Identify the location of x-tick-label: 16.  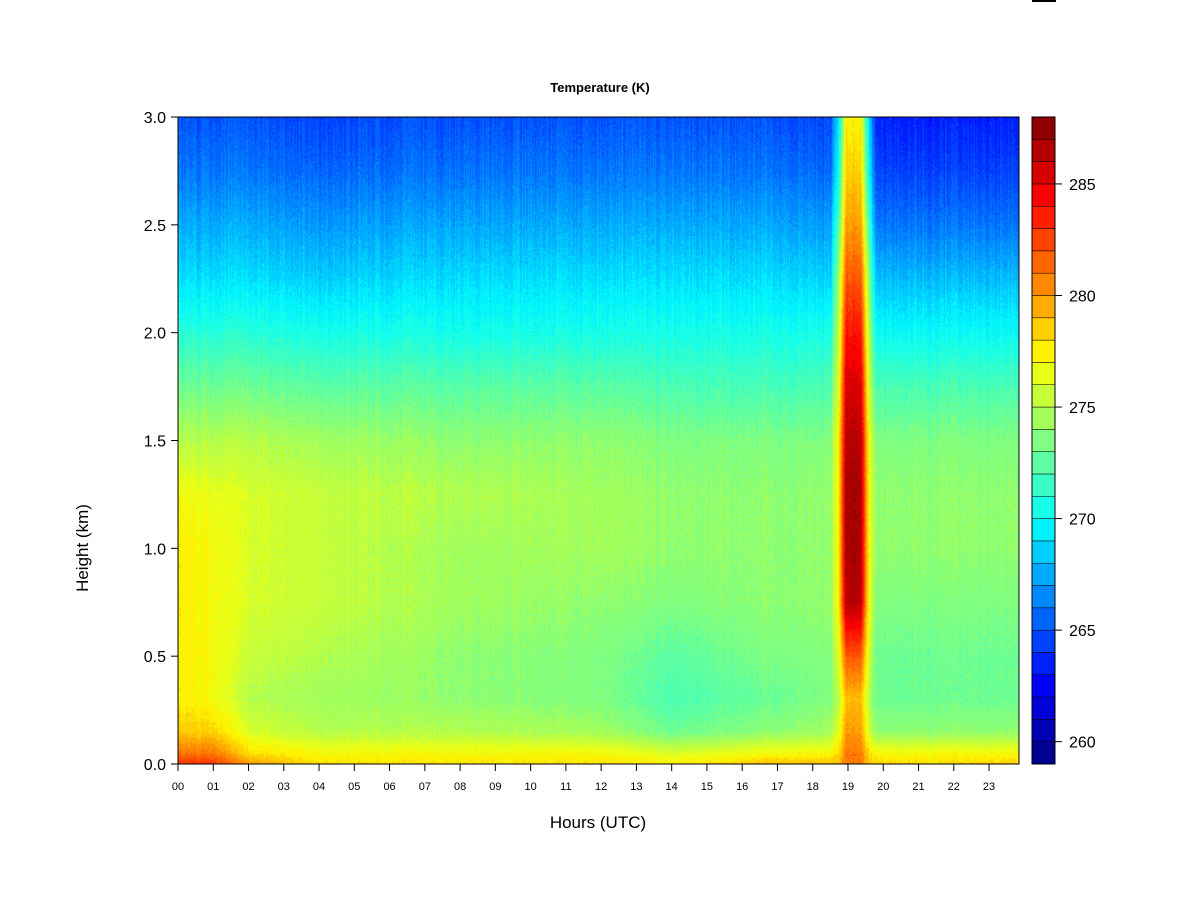
(742, 787).